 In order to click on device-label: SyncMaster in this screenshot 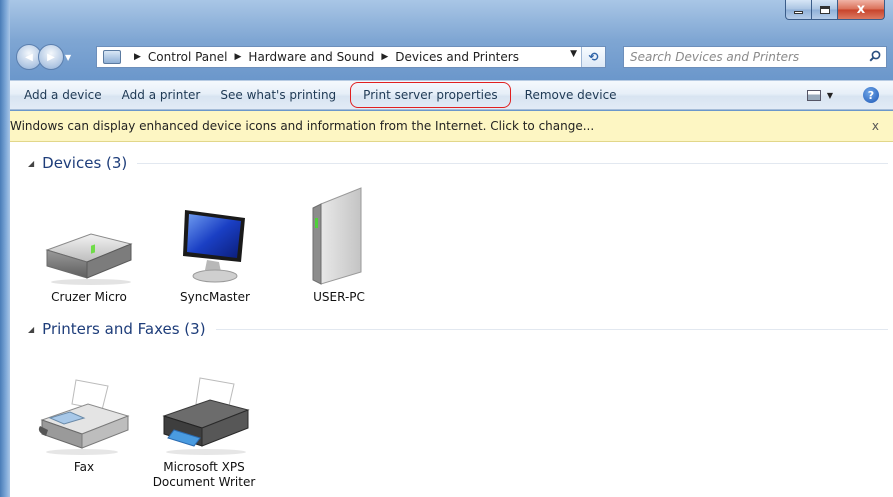, I will do `click(215, 297)`.